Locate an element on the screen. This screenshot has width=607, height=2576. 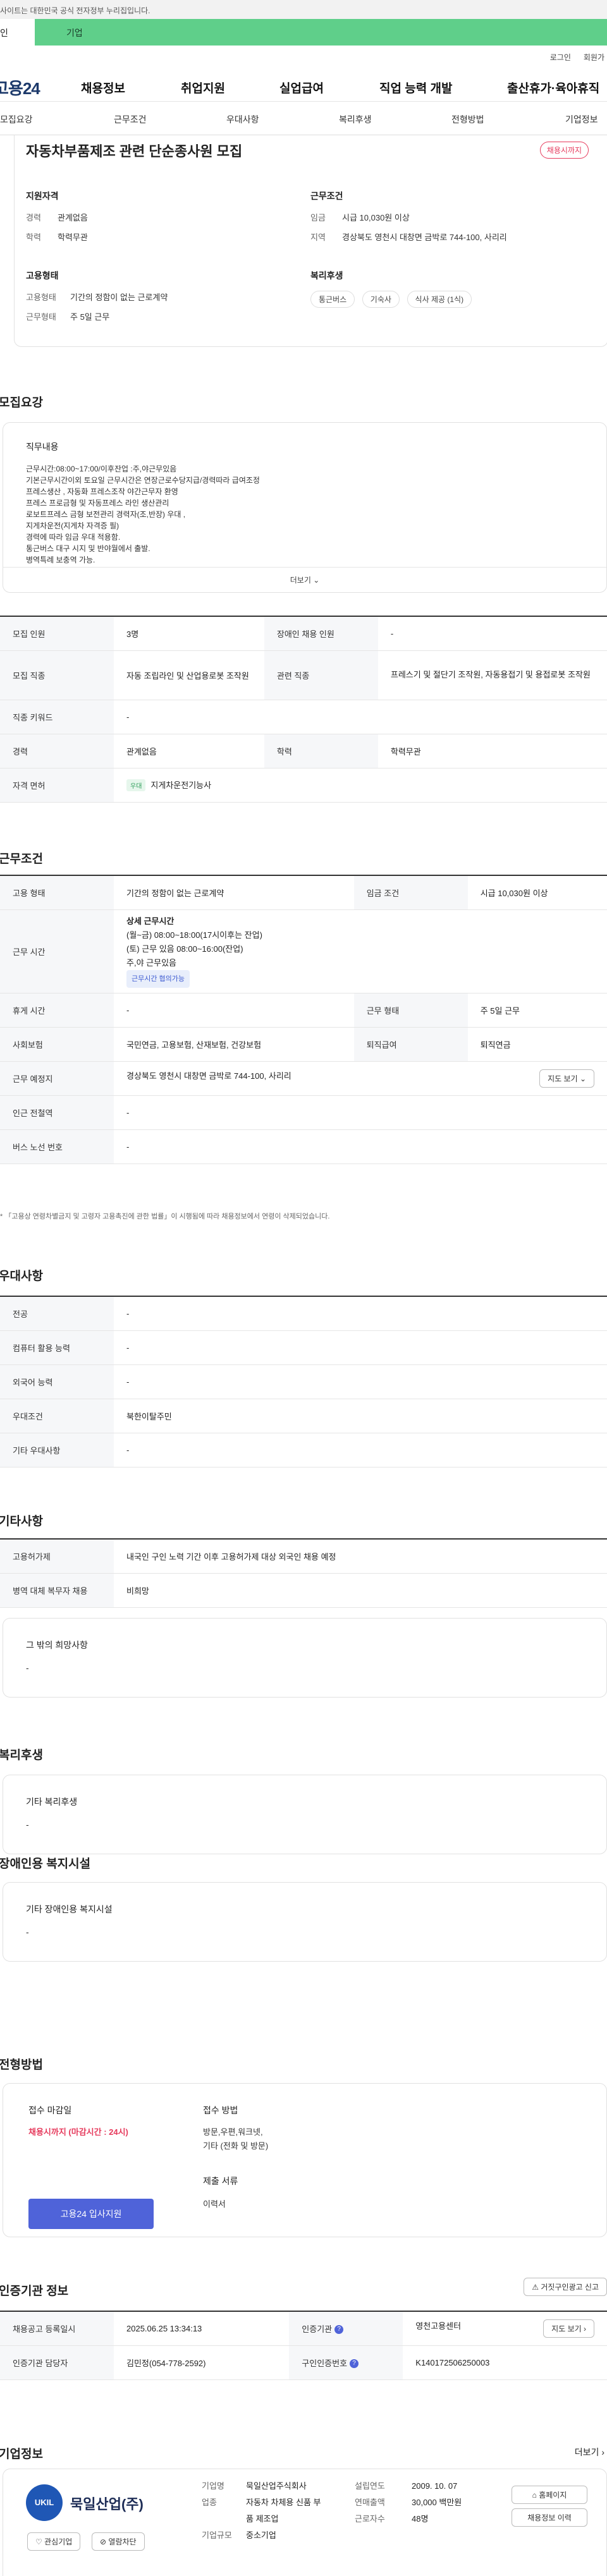
table-row: 자격 면허 우대 지게차운전기능사 is located at coordinates (303, 785).